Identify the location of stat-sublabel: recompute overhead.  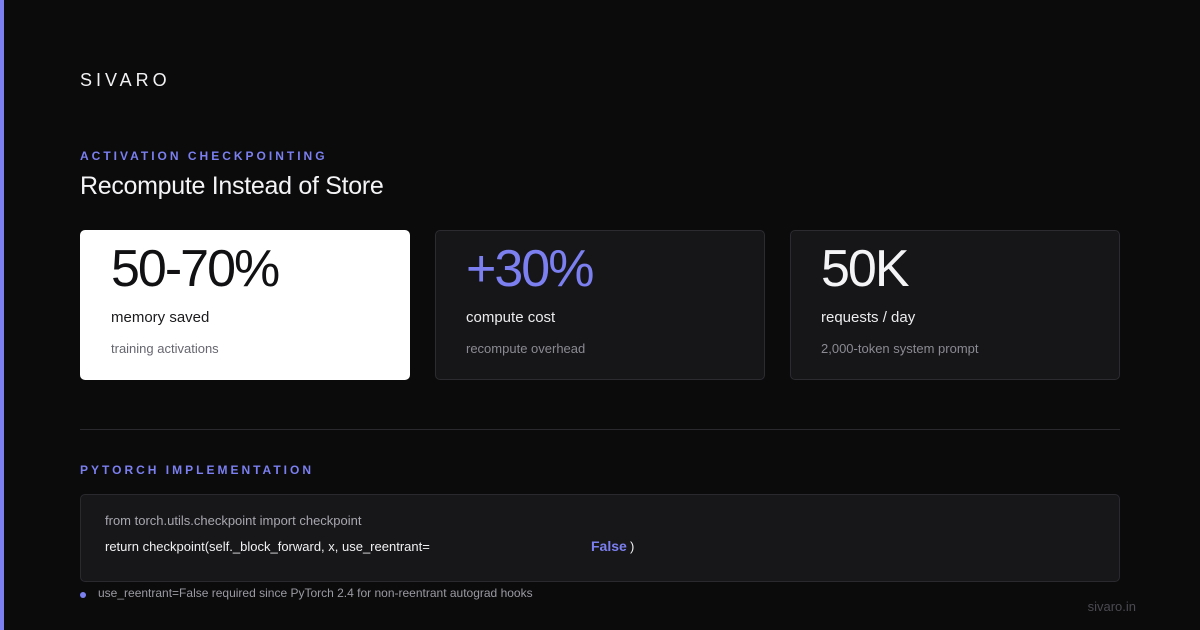
(526, 348).